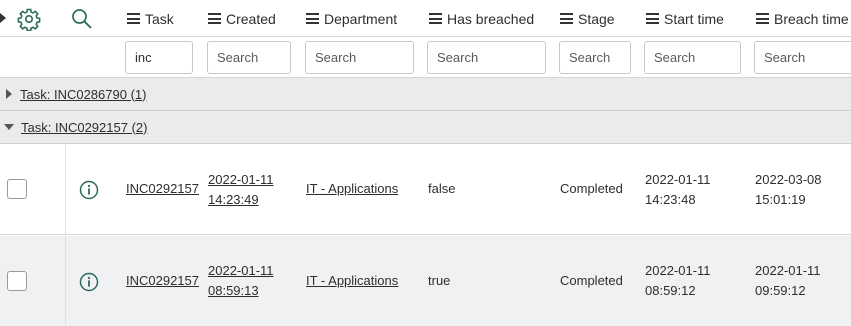 The height and width of the screenshot is (326, 851). I want to click on column-header-label: Has breached, so click(491, 18).